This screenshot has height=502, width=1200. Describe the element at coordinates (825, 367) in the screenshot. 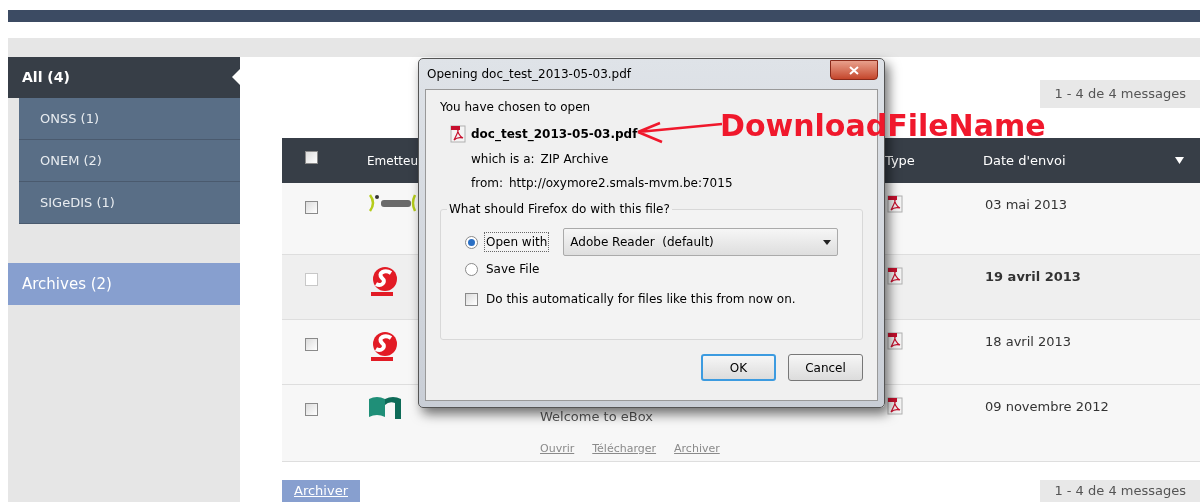

I see `dialog-button: Cancel` at that location.